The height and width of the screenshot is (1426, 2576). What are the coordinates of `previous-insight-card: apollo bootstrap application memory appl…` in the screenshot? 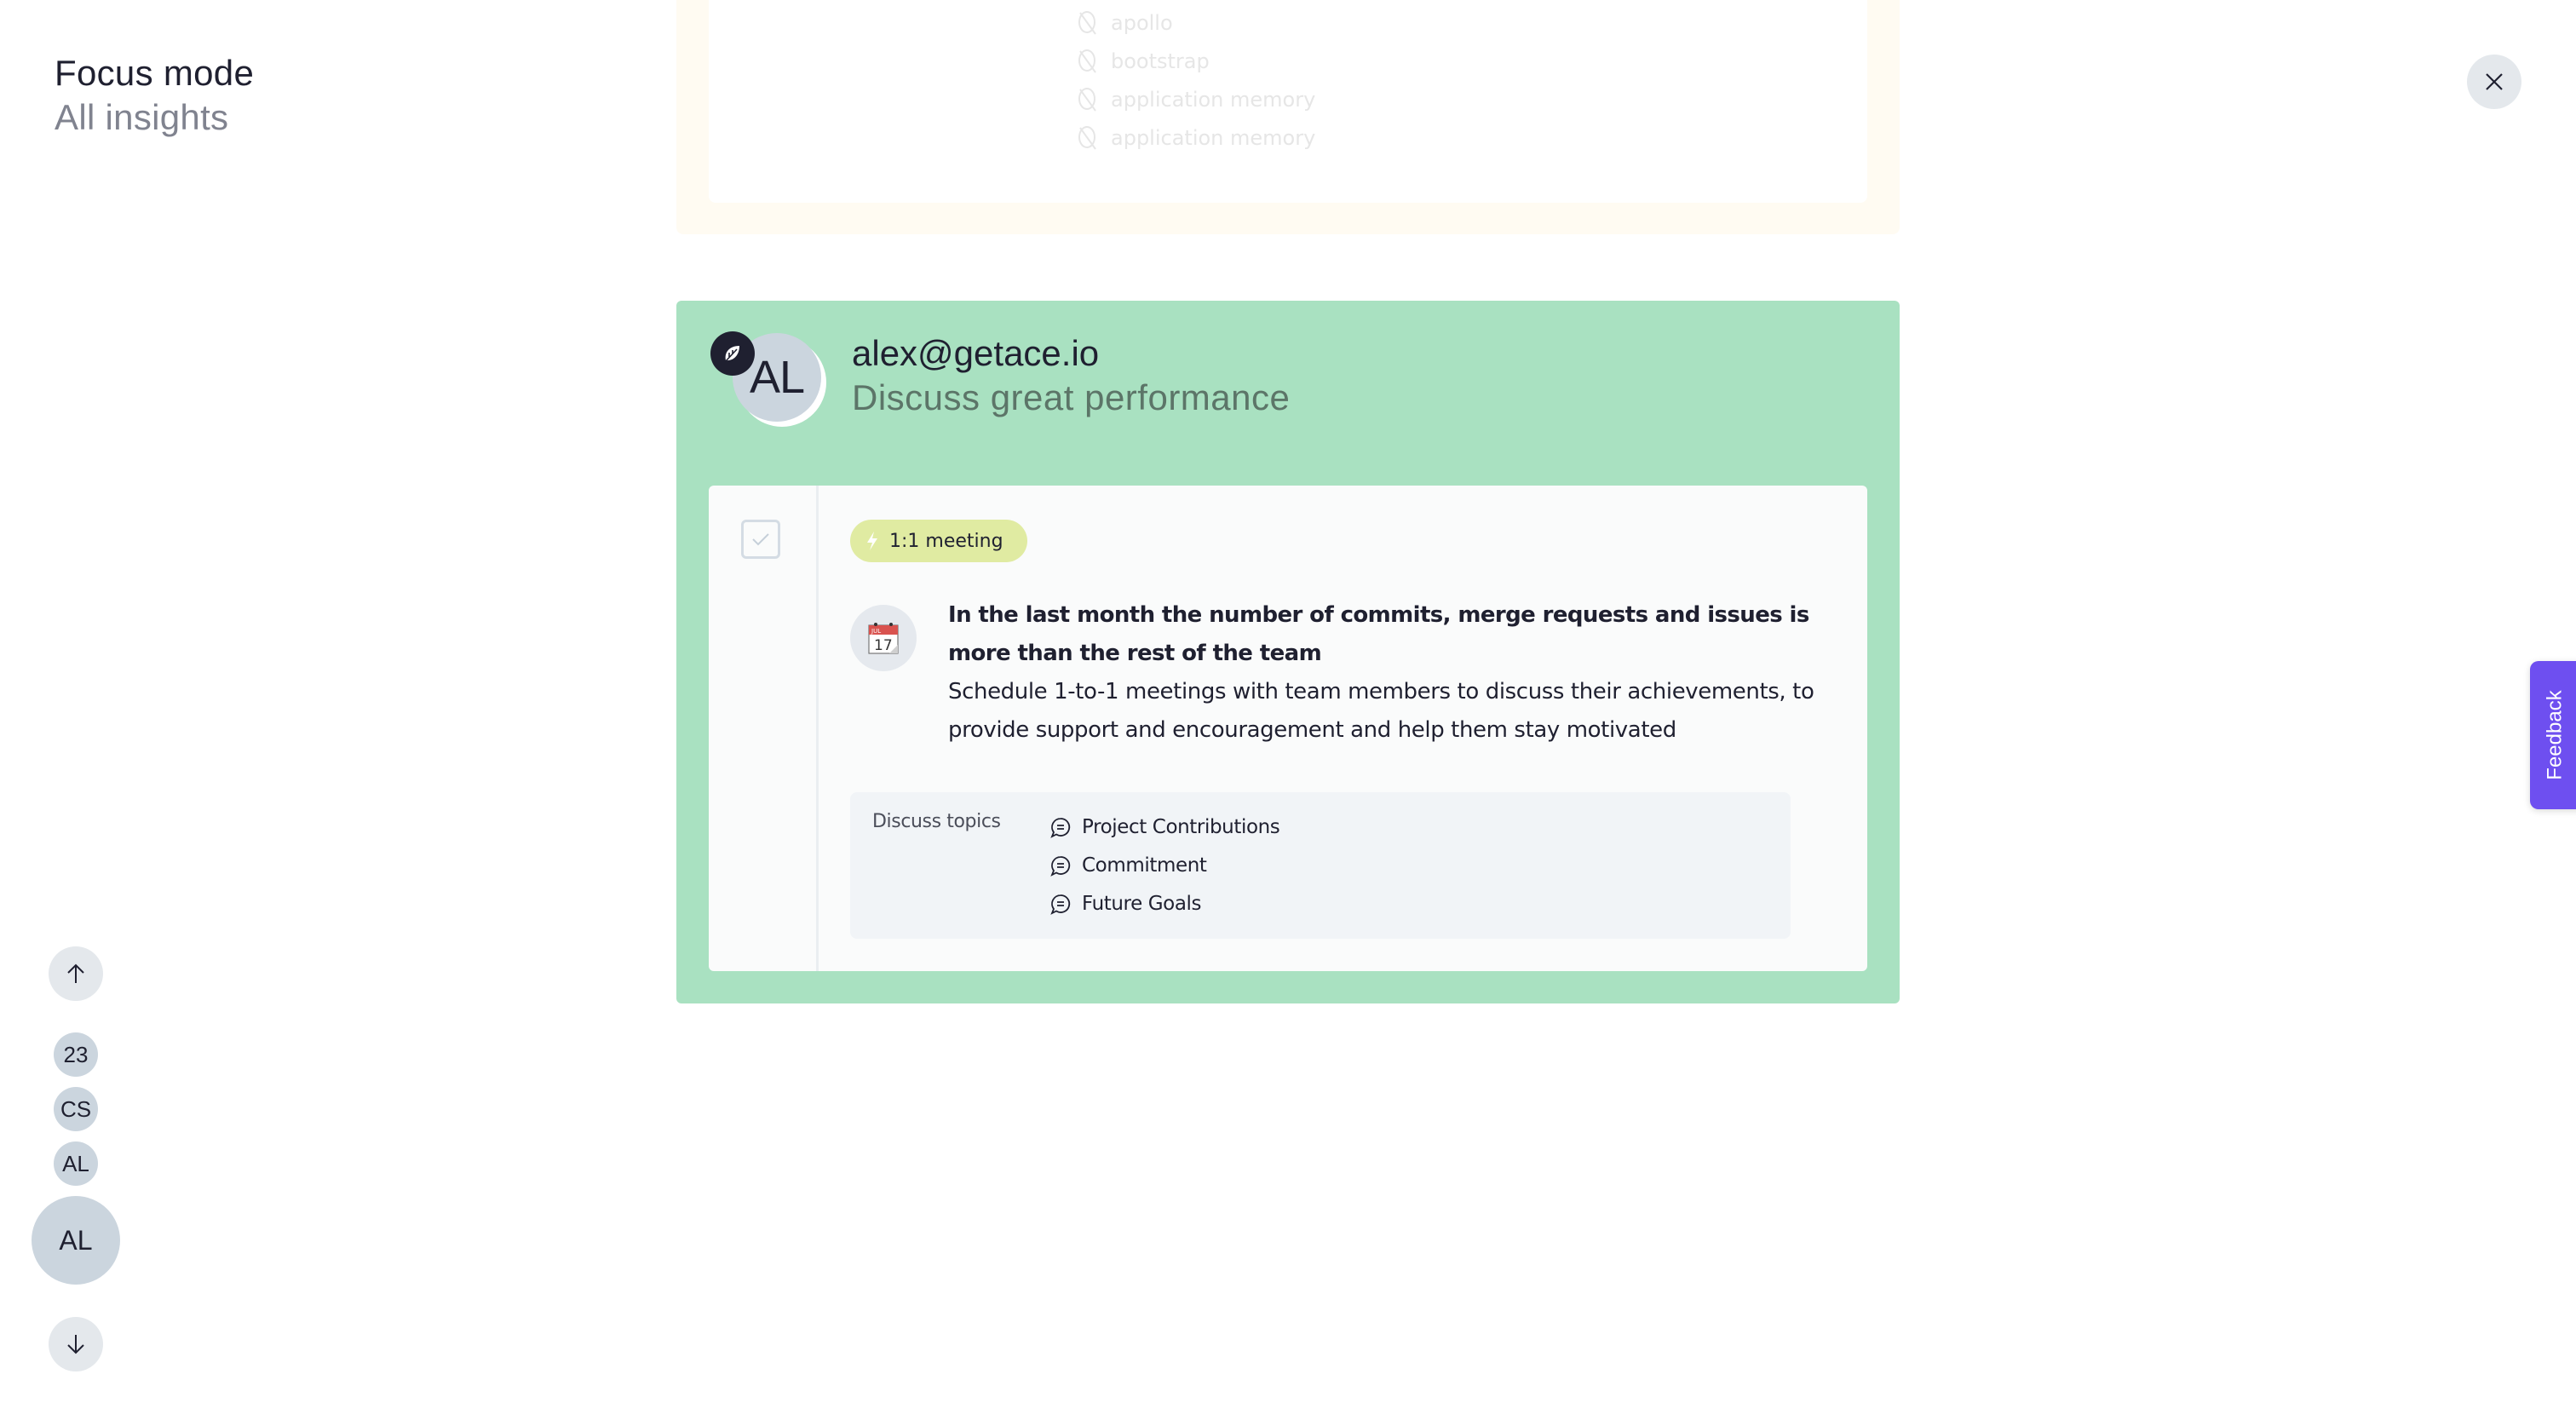 It's located at (1288, 117).